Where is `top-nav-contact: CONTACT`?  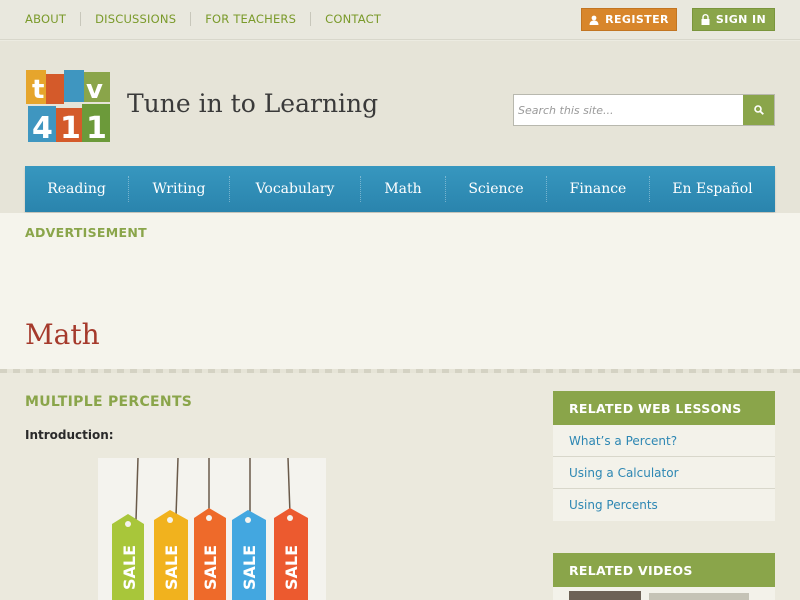
top-nav-contact: CONTACT is located at coordinates (353, 19).